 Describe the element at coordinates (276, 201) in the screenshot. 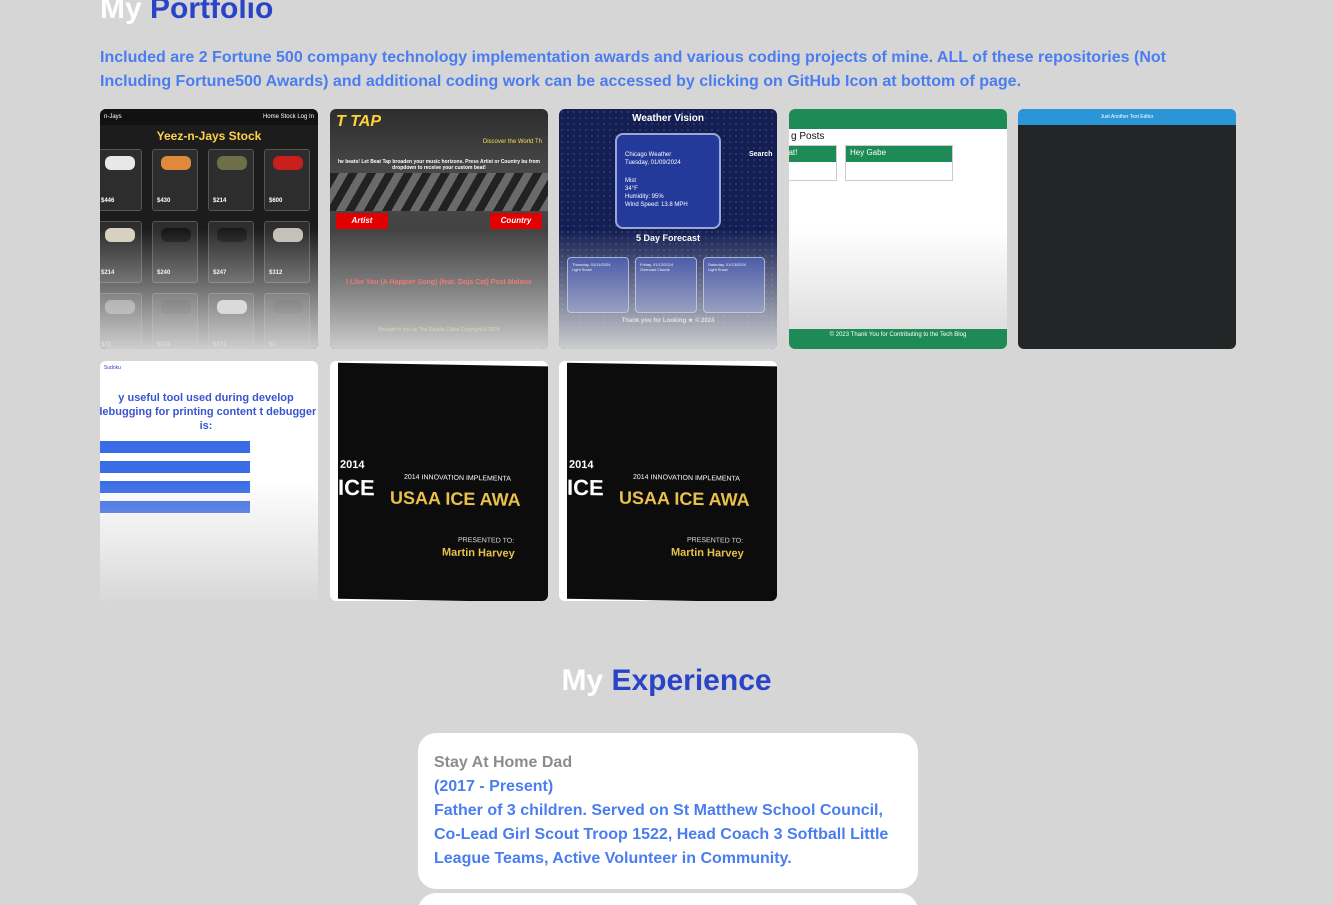

I see `shoe-price: $600` at that location.